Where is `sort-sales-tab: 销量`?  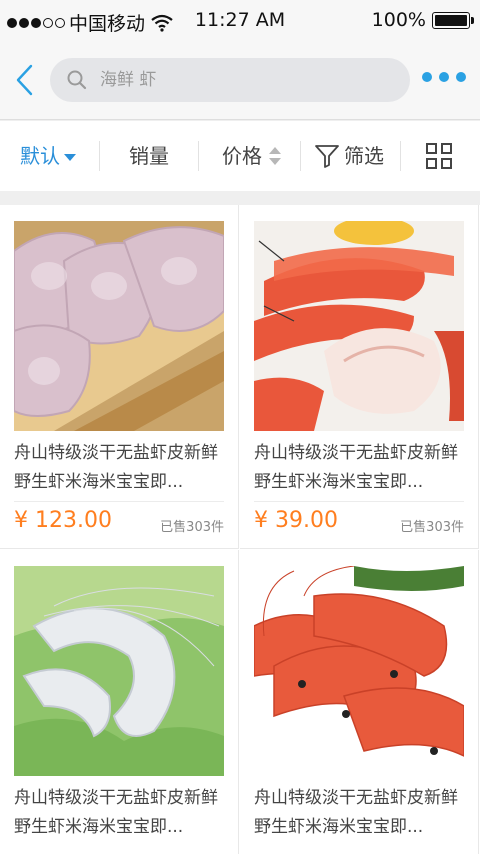 sort-sales-tab: 销量 is located at coordinates (149, 156).